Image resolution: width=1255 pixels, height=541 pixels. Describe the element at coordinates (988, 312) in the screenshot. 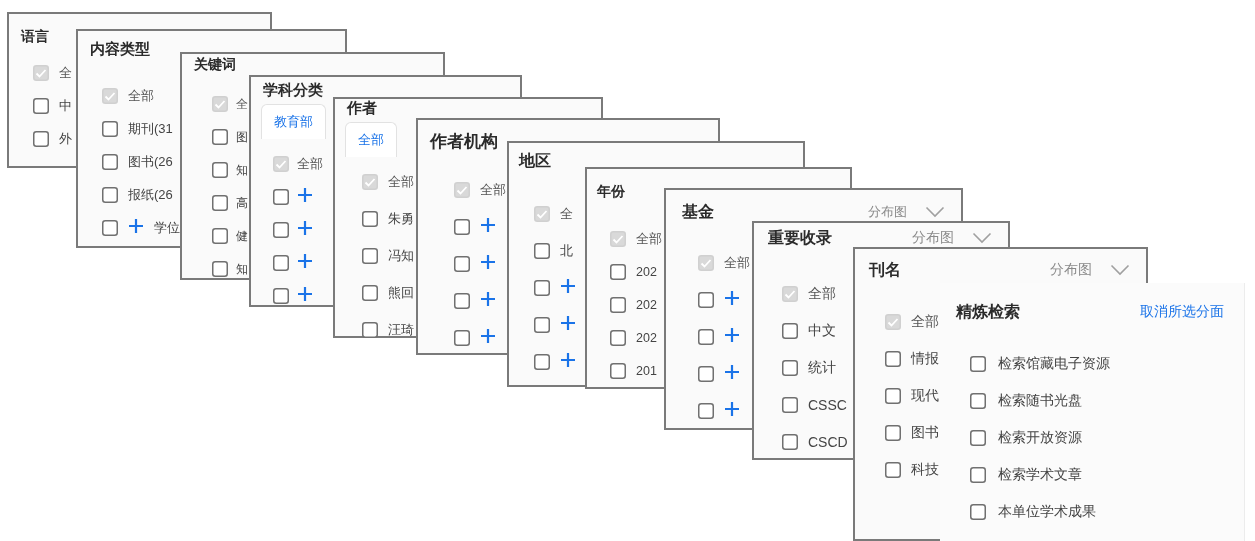

I see `refine-title: 精炼检索` at that location.